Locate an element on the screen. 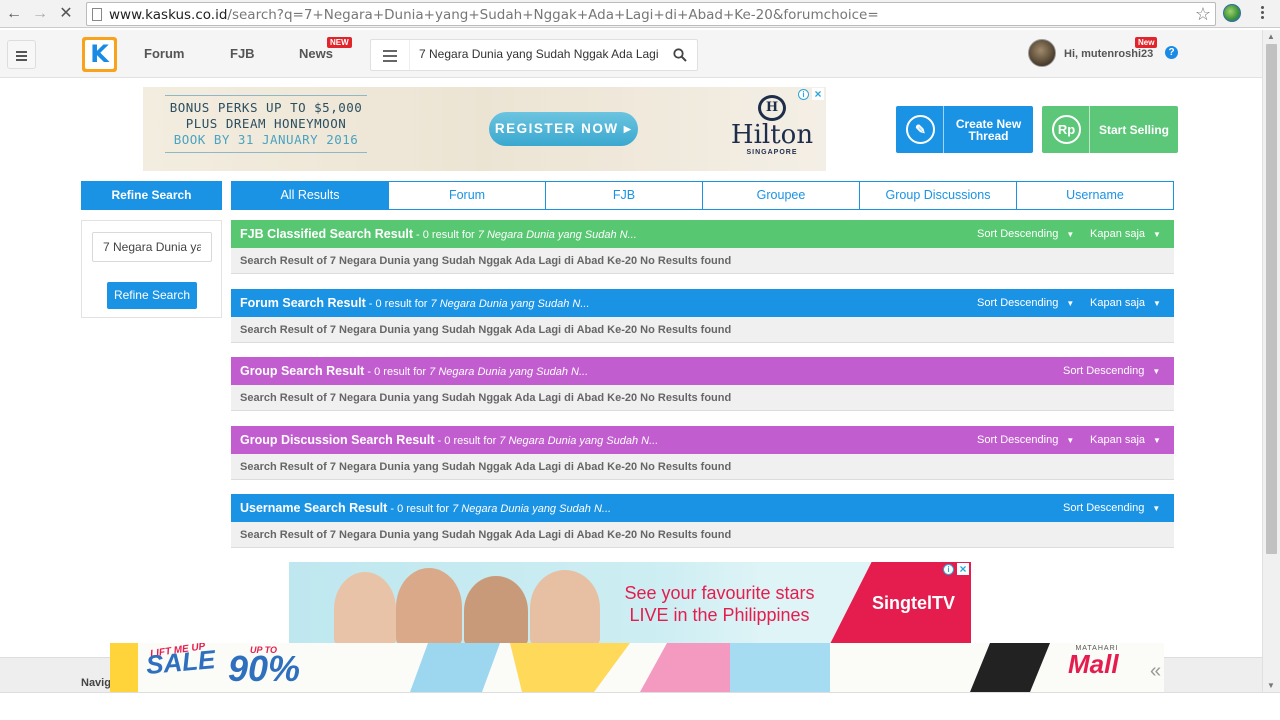  result-title: Username Search Result is located at coordinates (313, 508).